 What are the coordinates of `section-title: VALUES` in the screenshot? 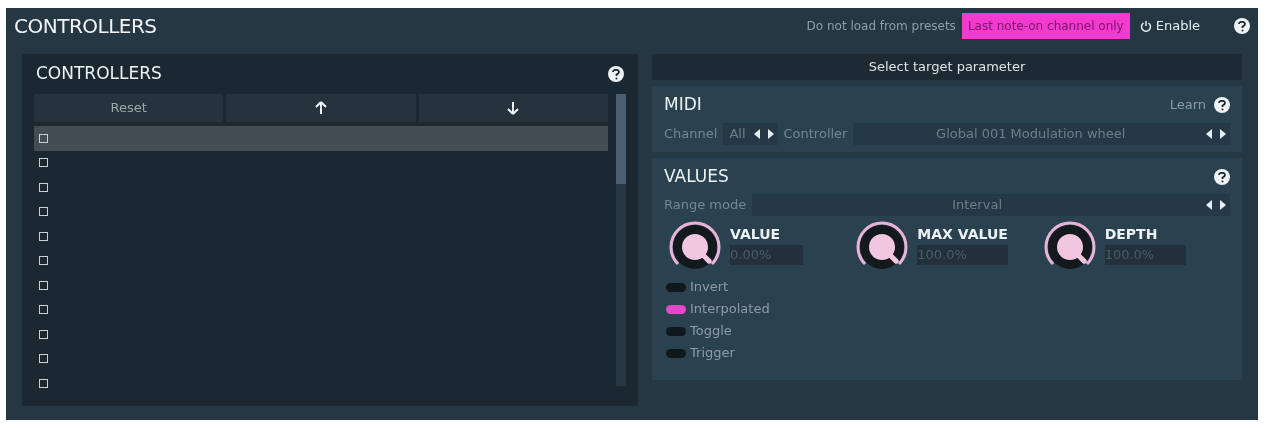 It's located at (696, 177).